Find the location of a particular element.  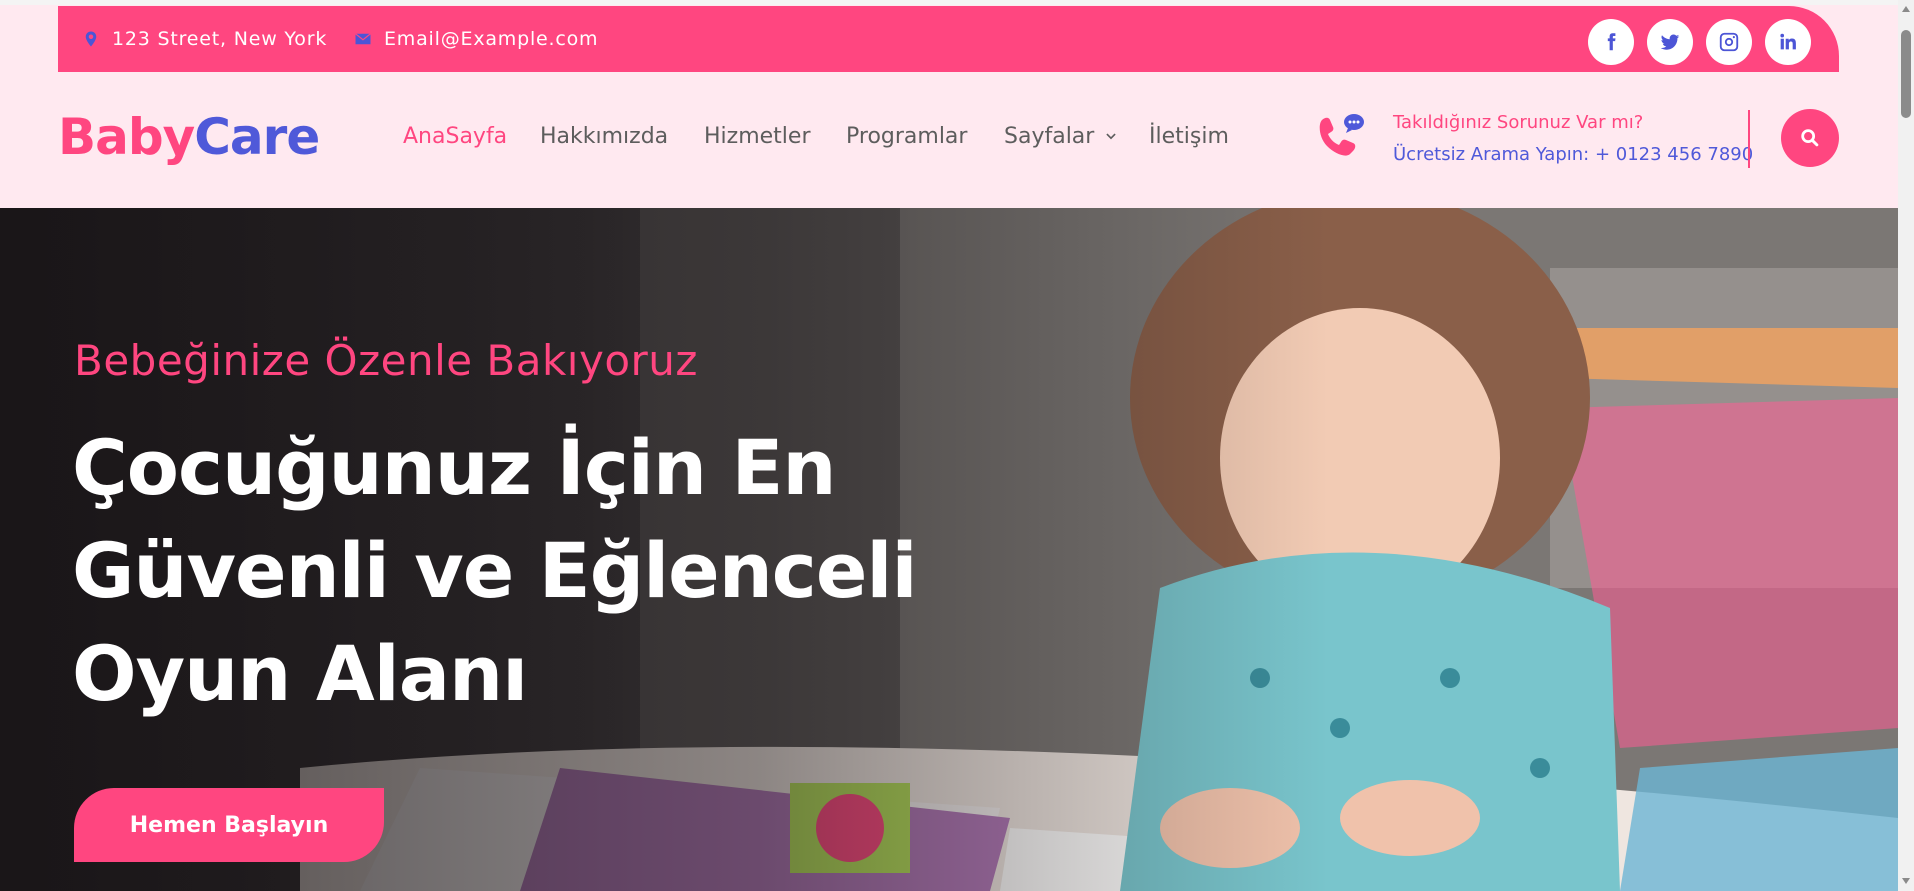

linkedin-icon is located at coordinates (1788, 41).